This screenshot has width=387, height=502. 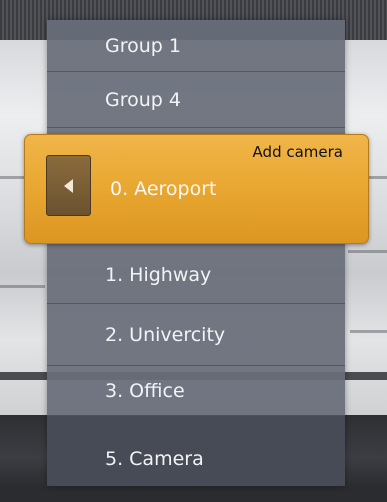 I want to click on menu-item-camera-2: 2. Univercity, so click(x=196, y=335).